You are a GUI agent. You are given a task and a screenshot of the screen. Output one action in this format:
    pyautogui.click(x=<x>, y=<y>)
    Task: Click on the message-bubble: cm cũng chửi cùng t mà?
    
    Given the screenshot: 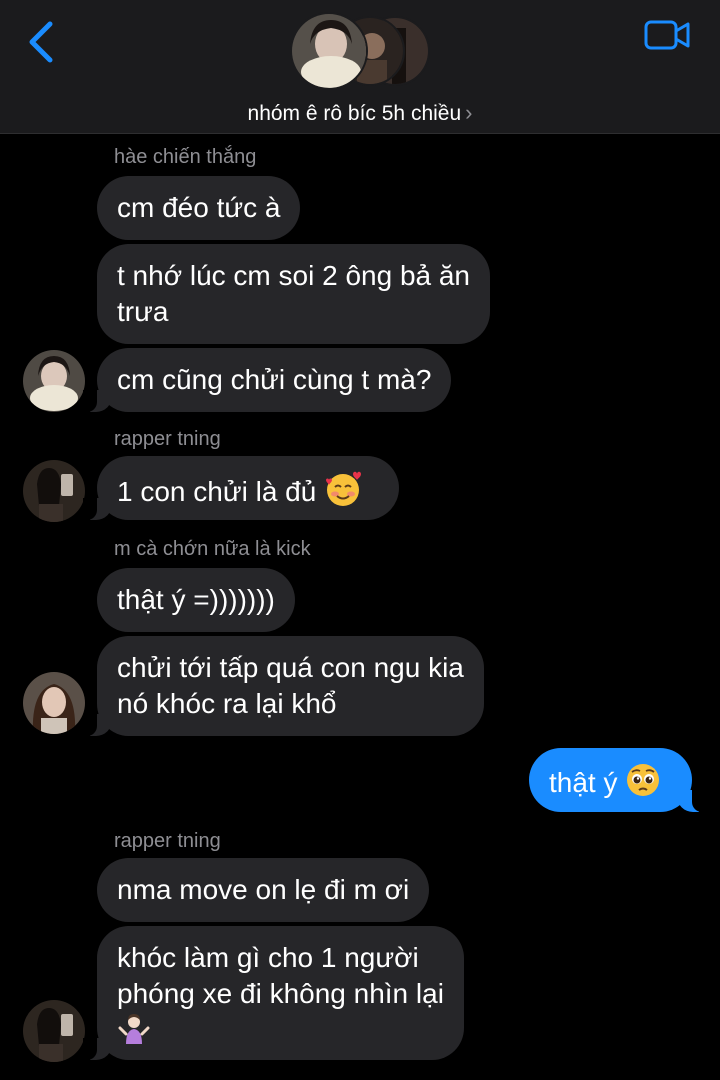 What is the action you would take?
    pyautogui.click(x=267, y=380)
    